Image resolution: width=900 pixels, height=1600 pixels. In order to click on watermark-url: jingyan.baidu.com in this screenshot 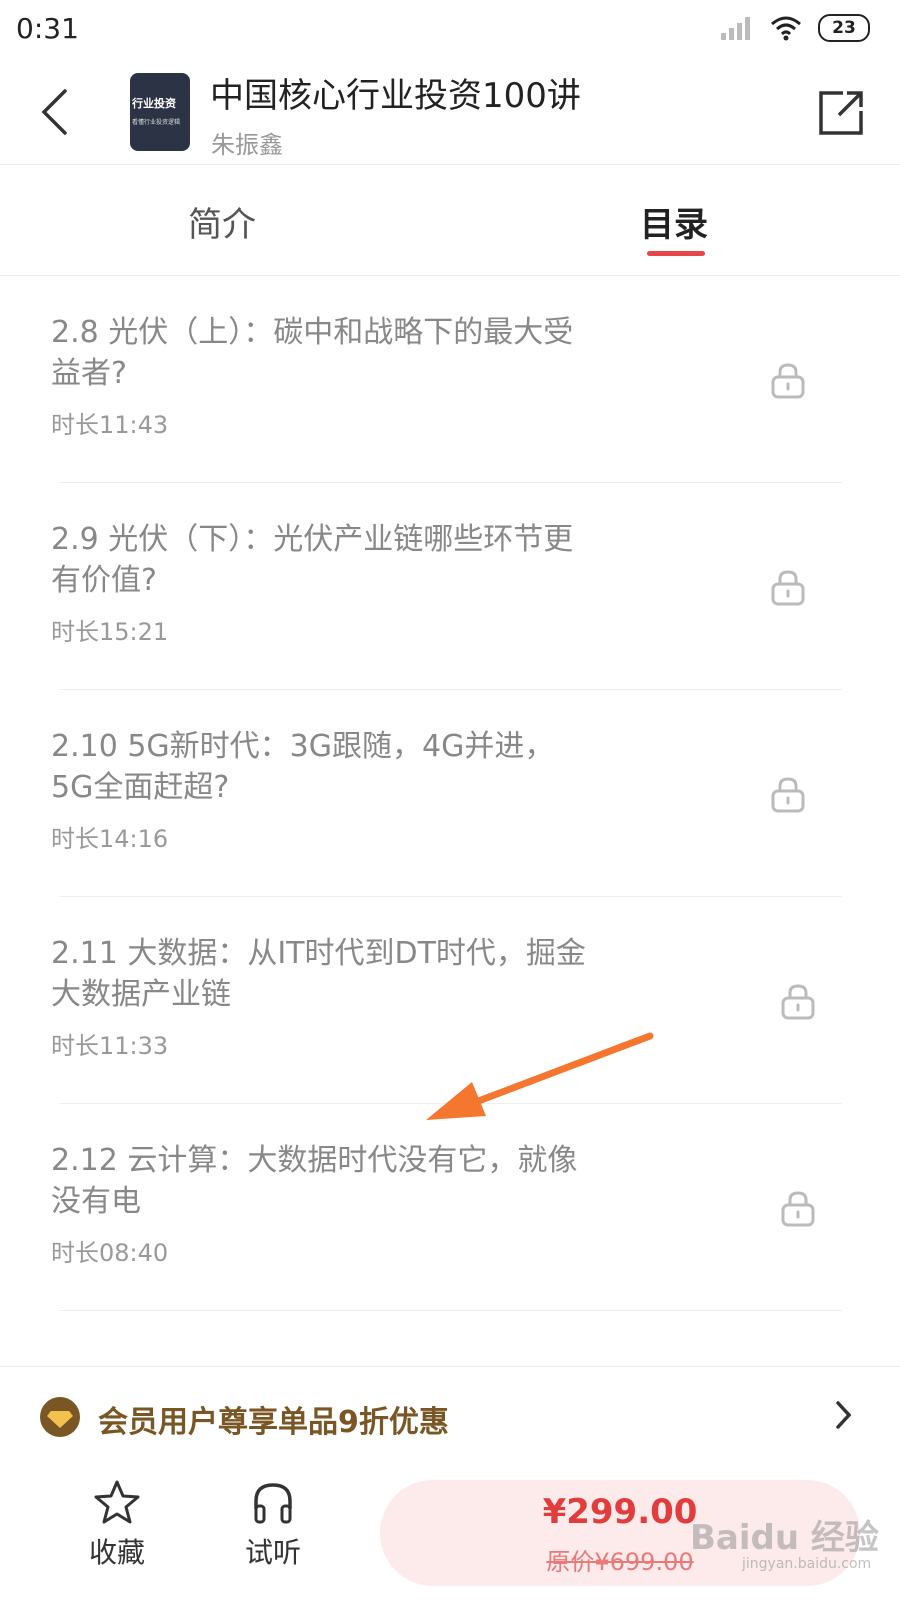, I will do `click(807, 1564)`.